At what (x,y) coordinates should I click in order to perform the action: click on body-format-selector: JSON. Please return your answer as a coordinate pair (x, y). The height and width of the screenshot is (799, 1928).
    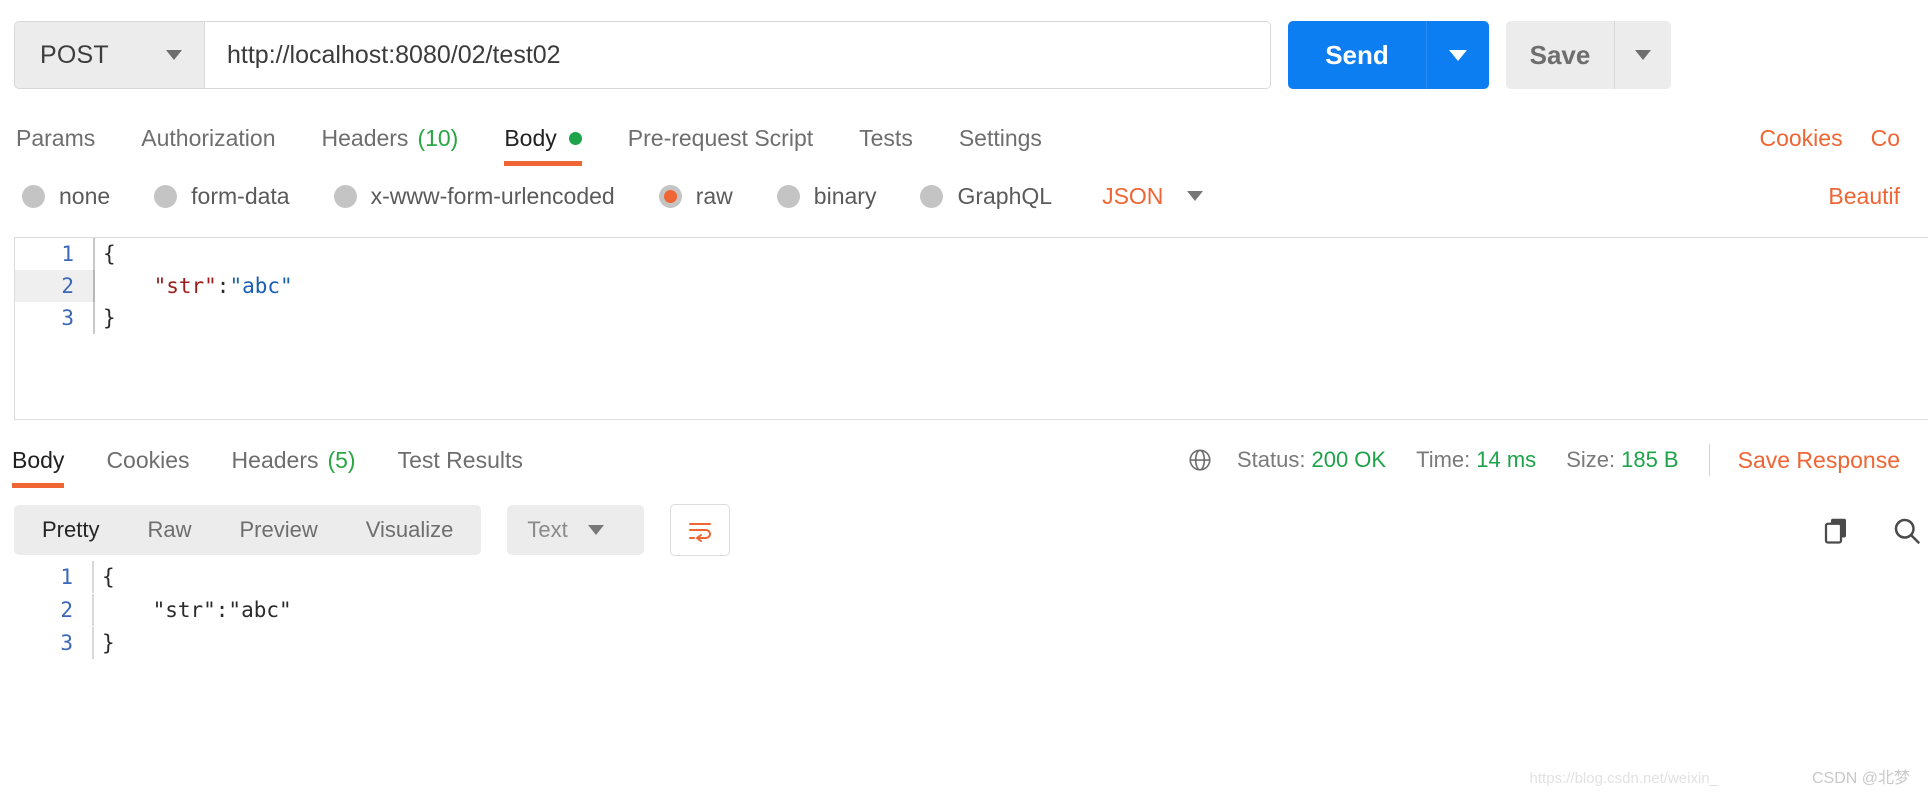
    Looking at the image, I should click on (1153, 196).